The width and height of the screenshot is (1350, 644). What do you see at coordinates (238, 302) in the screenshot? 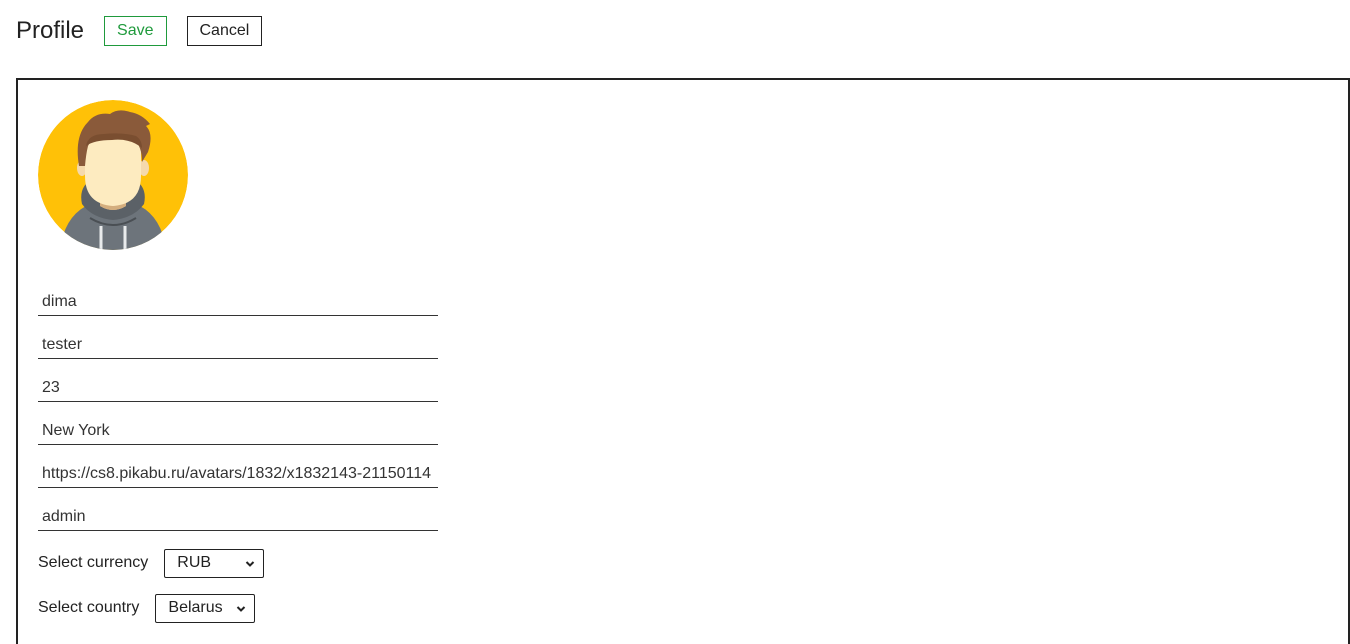
I see `first-name-input` at bounding box center [238, 302].